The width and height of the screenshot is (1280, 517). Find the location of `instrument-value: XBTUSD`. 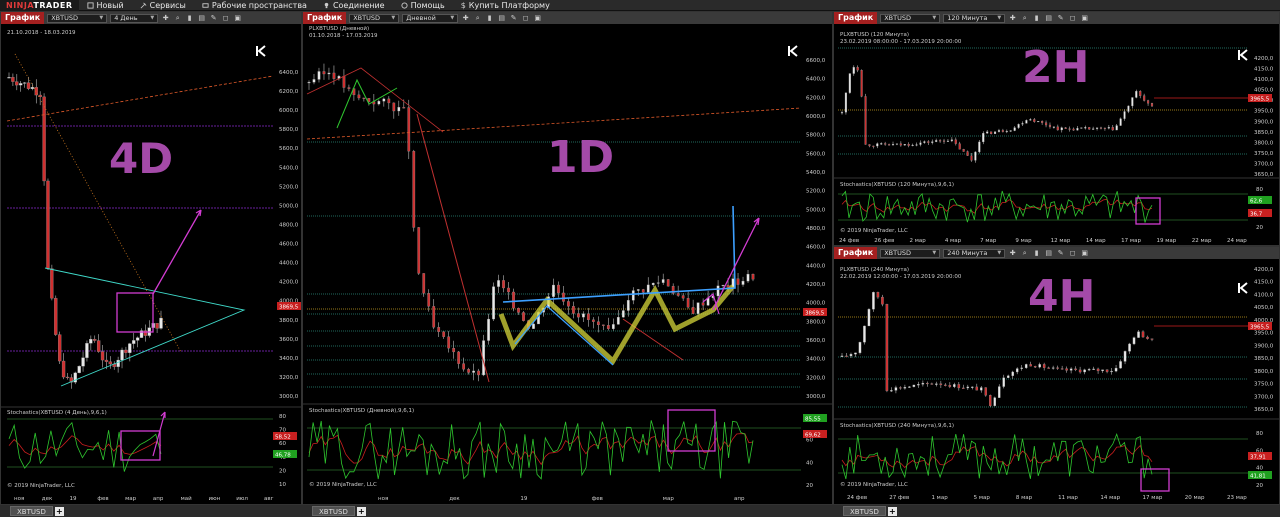

instrument-value: XBTUSD is located at coordinates (897, 253).